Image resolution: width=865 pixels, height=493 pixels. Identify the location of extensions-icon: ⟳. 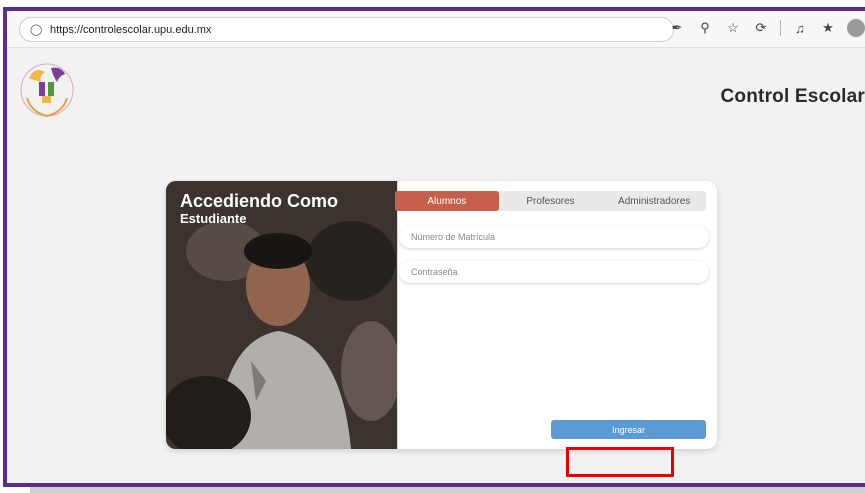
(761, 28).